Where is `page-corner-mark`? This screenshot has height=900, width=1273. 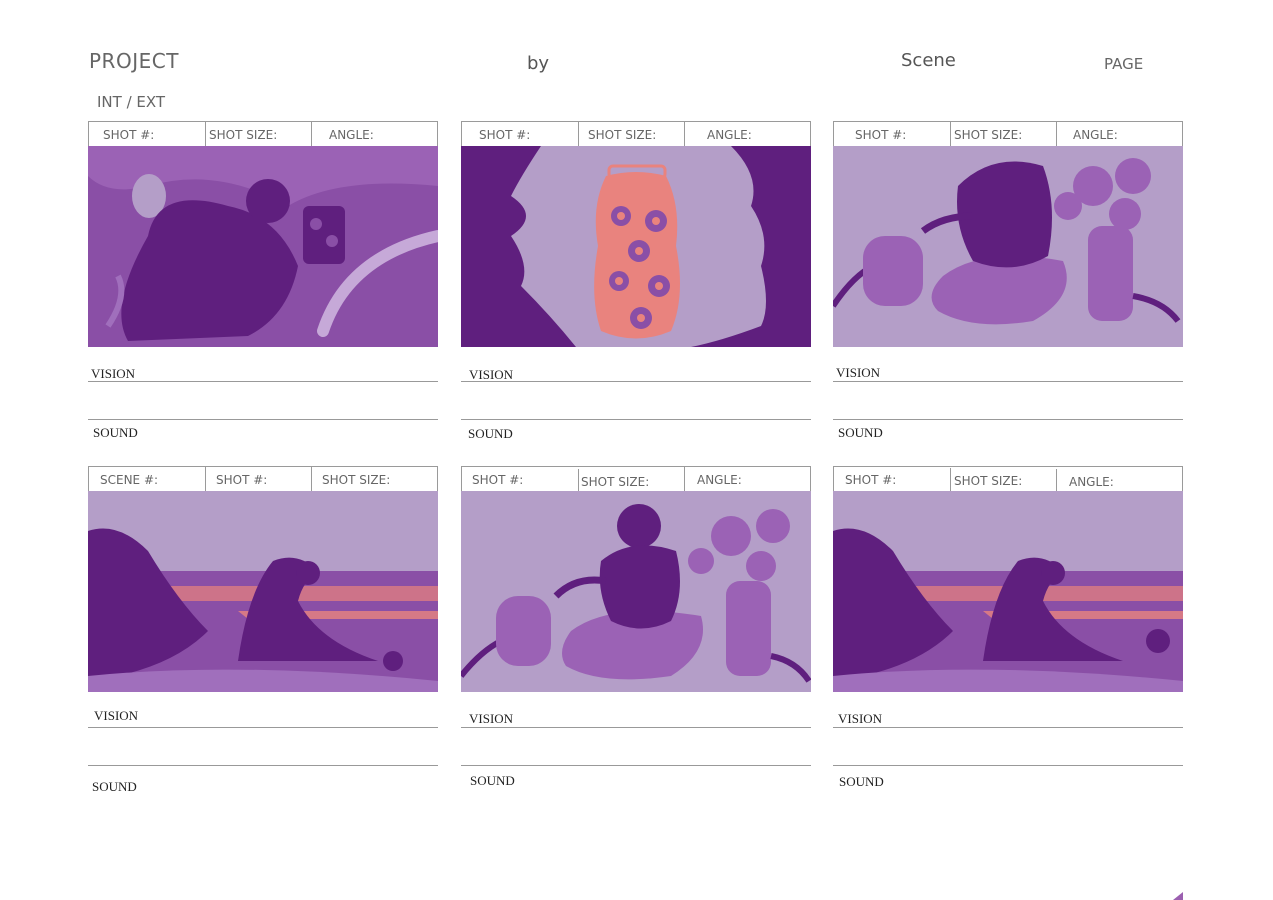 page-corner-mark is located at coordinates (1178, 896).